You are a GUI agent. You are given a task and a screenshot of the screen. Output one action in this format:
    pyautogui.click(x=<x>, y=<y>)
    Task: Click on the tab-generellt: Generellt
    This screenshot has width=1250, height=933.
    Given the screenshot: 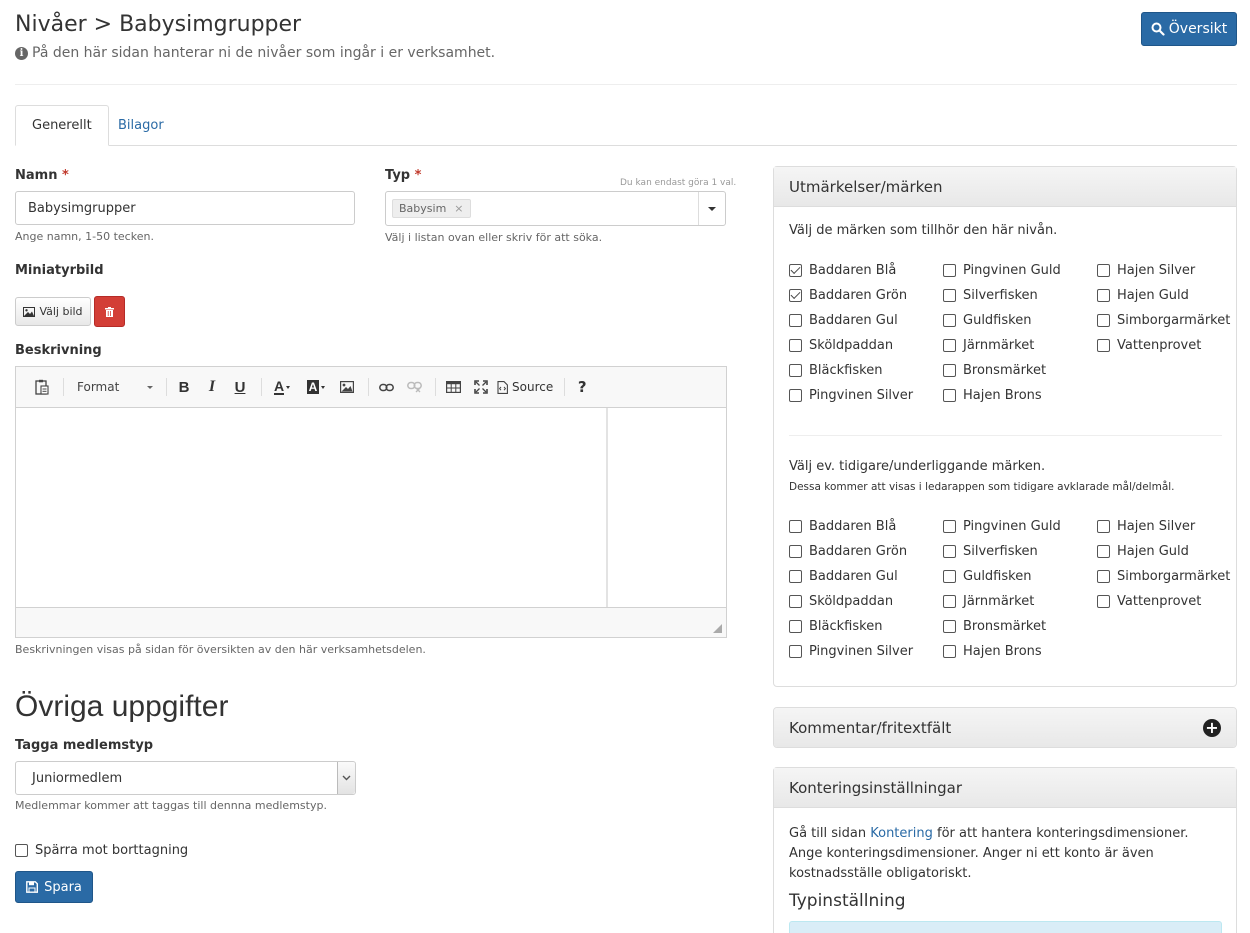 What is the action you would take?
    pyautogui.click(x=62, y=125)
    